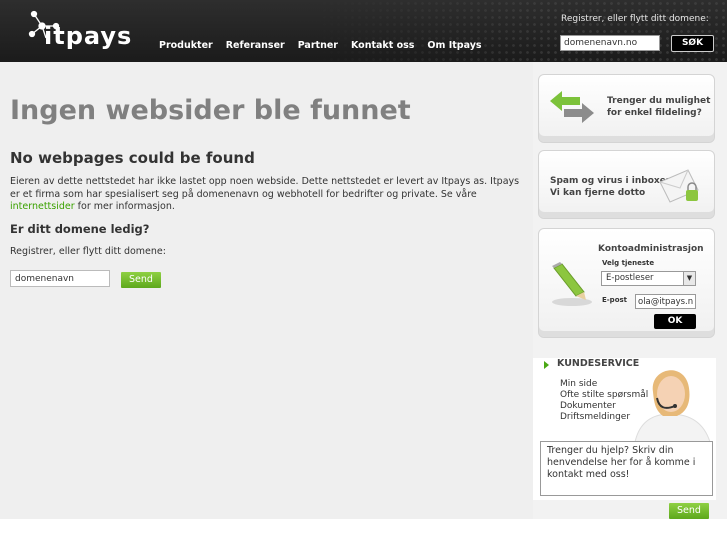 This screenshot has width=727, height=545. What do you see at coordinates (692, 43) in the screenshot?
I see `header-search-button: SØK` at bounding box center [692, 43].